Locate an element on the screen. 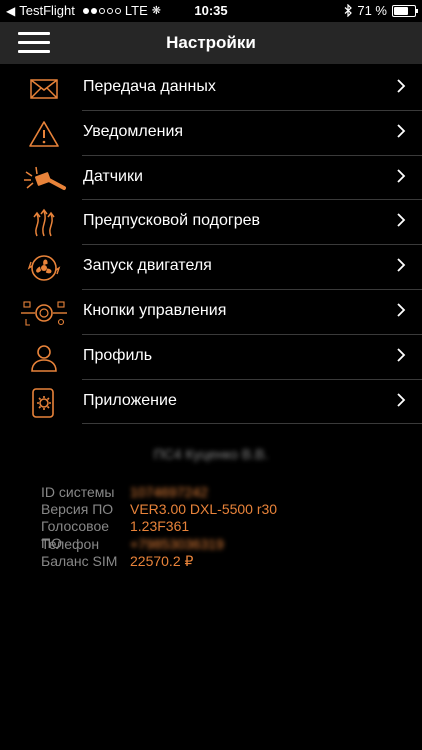 Image resolution: width=422 pixels, height=750 pixels. phone-gear-icon is located at coordinates (44, 403).